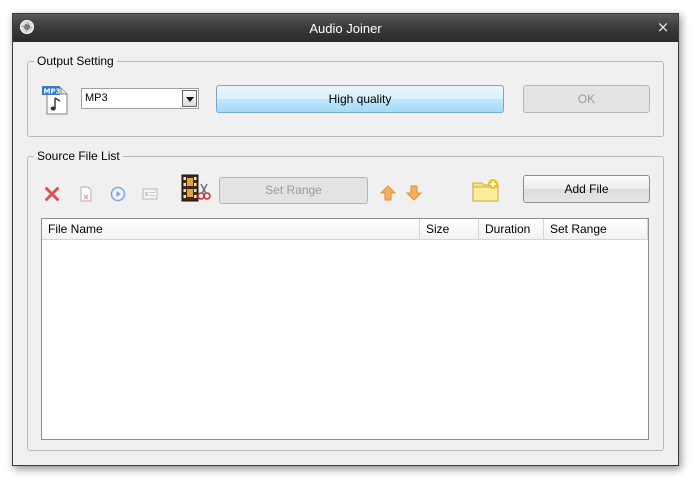 Image resolution: width=700 pixels, height=487 pixels. What do you see at coordinates (118, 194) in the screenshot?
I see `play-icon` at bounding box center [118, 194].